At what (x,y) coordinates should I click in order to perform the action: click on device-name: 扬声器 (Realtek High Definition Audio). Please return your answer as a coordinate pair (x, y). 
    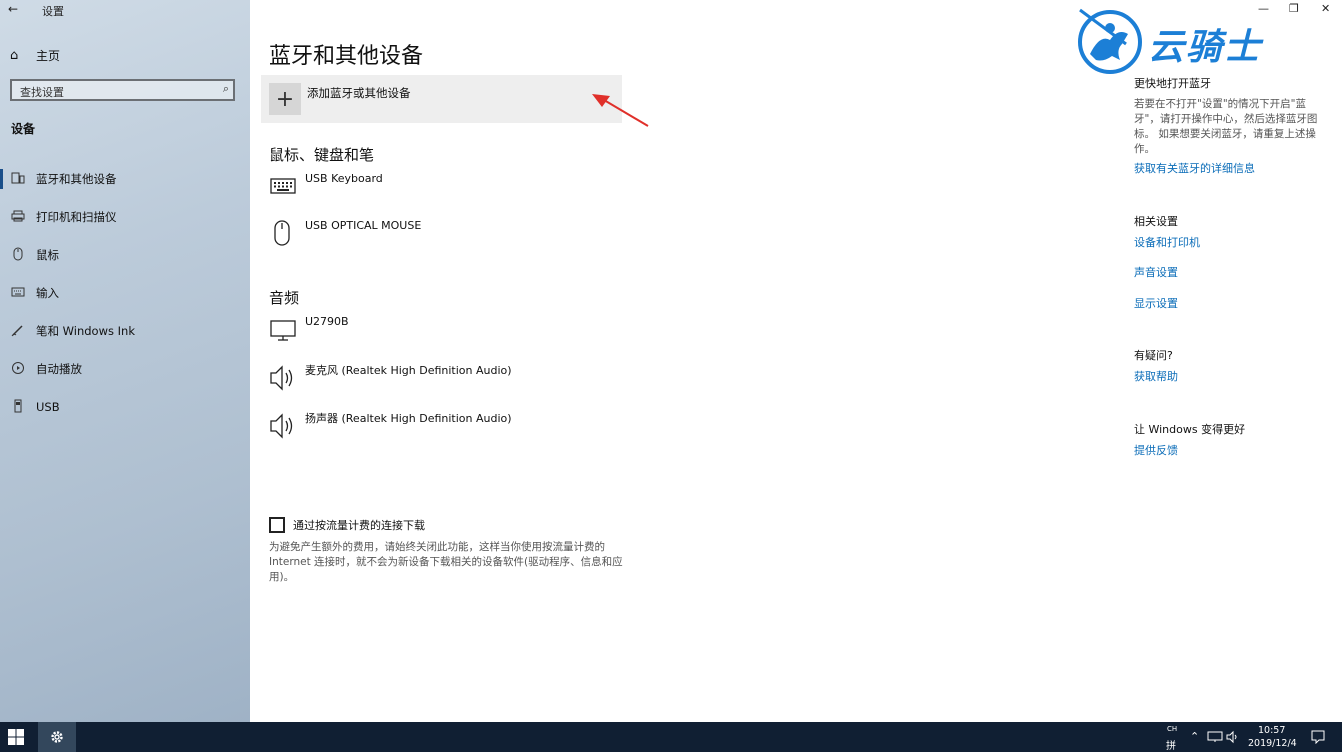
    Looking at the image, I should click on (408, 418).